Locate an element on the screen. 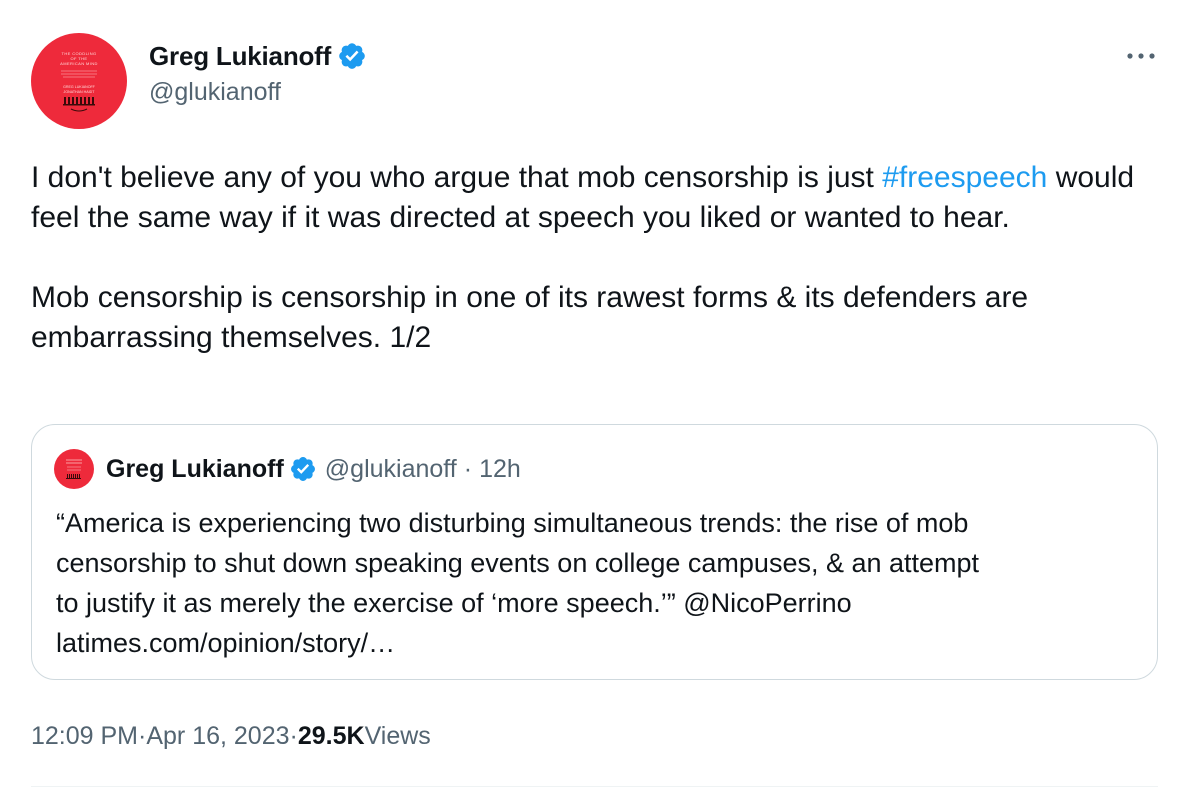 The width and height of the screenshot is (1194, 800). avatar-text-5: JONATHAN HAIDT is located at coordinates (80, 92).